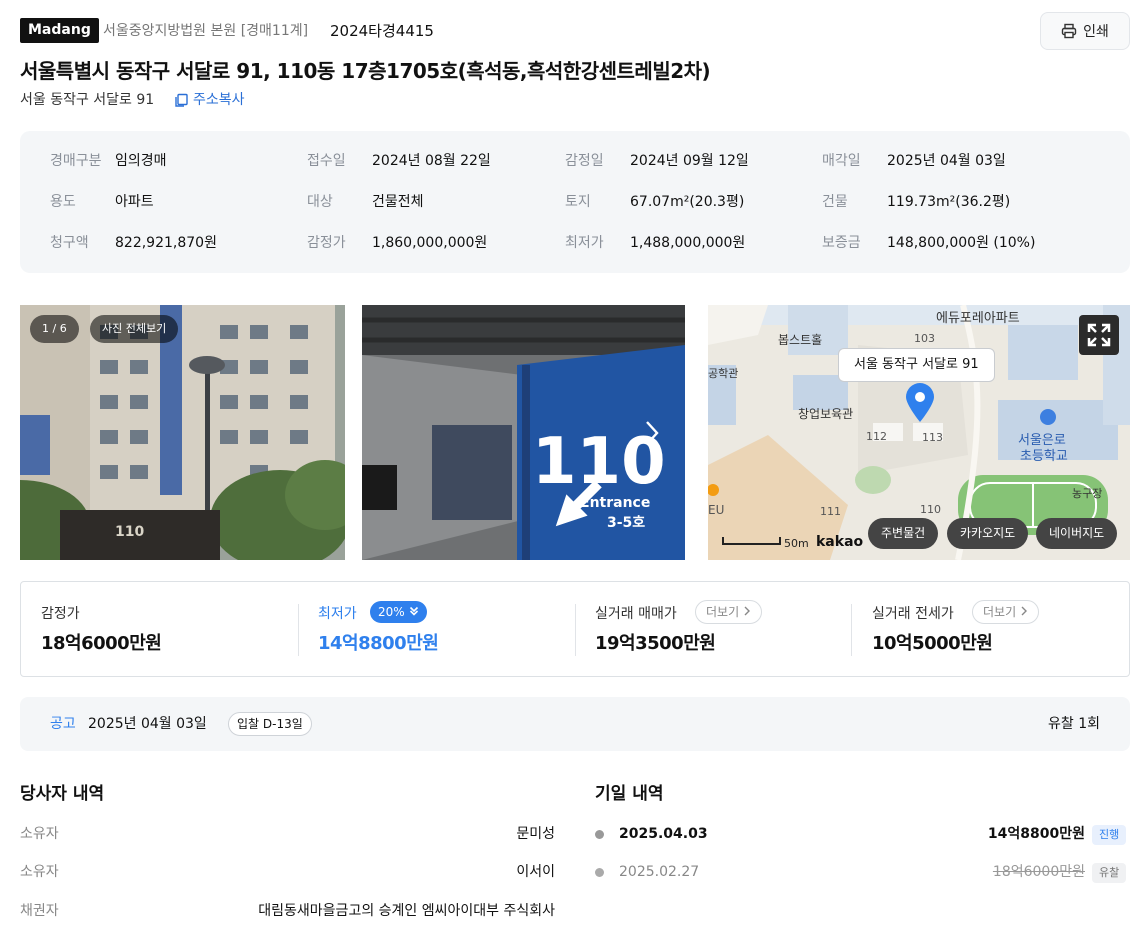 This screenshot has width=1138, height=929. What do you see at coordinates (535, 872) in the screenshot?
I see `party-name: 이서이` at bounding box center [535, 872].